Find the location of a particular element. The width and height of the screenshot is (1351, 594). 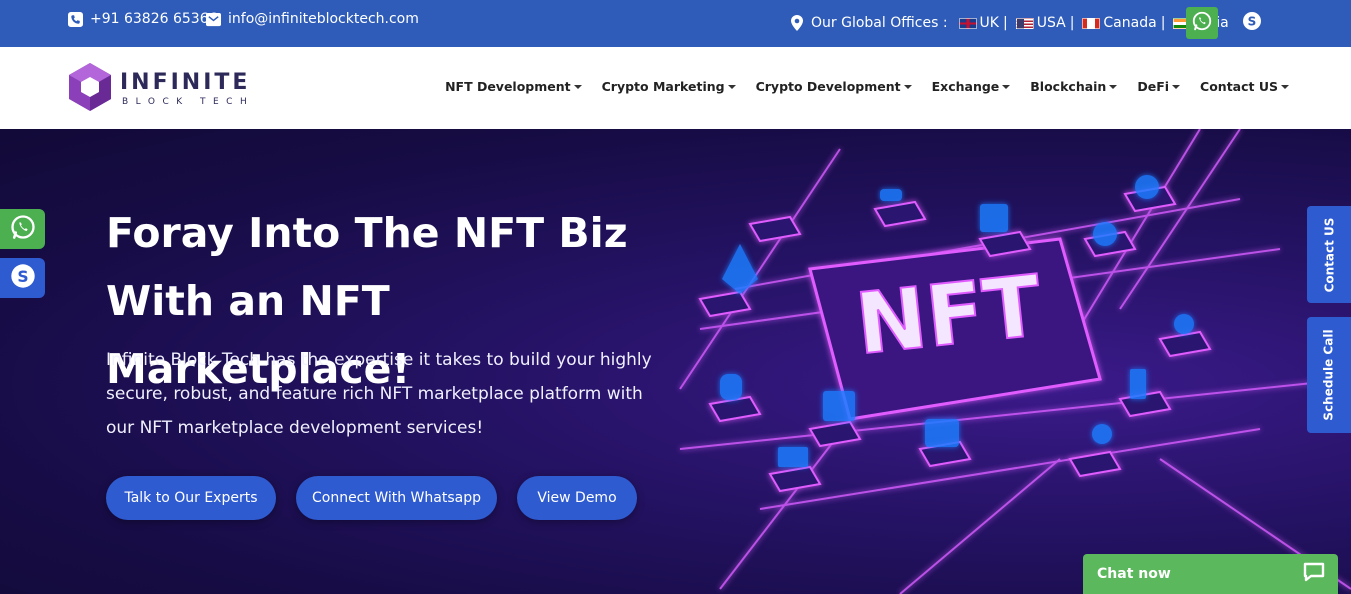

contact-us-tab-label: Contact US is located at coordinates (1329, 254).